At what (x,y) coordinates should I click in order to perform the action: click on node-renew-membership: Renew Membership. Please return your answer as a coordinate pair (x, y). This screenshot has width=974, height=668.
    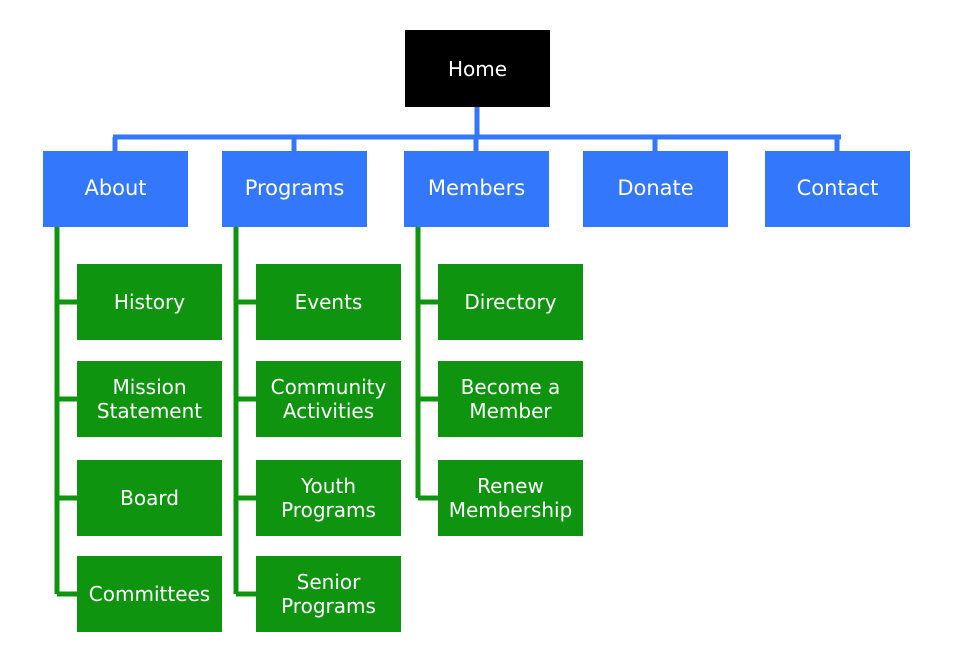
    Looking at the image, I should click on (510, 498).